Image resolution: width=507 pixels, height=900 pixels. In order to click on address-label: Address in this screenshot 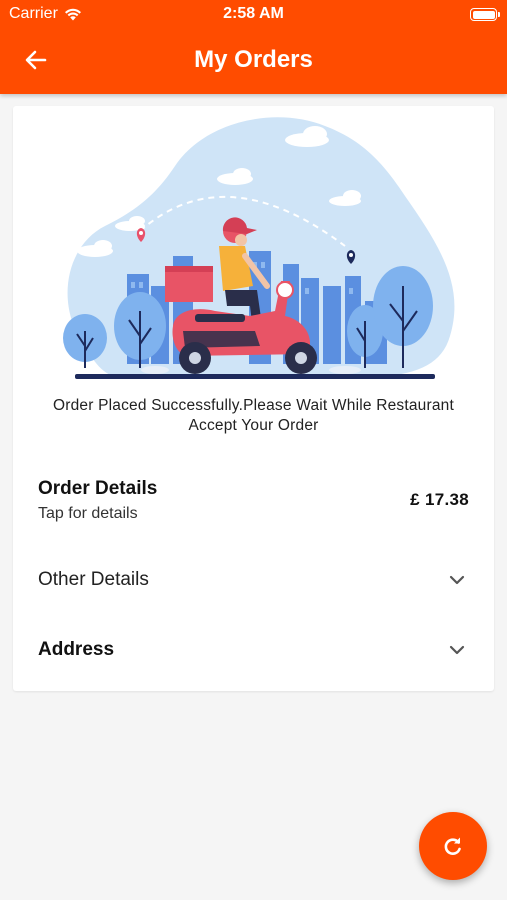, I will do `click(76, 649)`.